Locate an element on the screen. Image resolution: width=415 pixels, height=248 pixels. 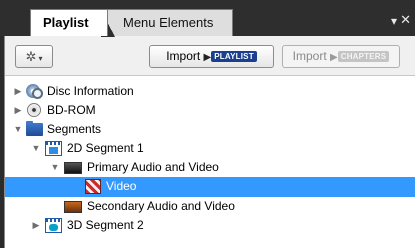
tree-item-label: Primary Audio and Video is located at coordinates (153, 167).